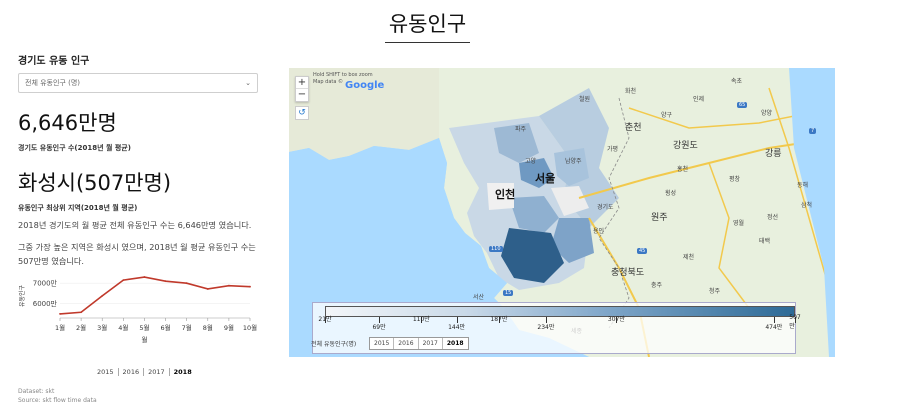 This screenshot has width=900, height=408. What do you see at coordinates (599, 231) in the screenshot?
I see `map-label-yongin: 용인` at bounding box center [599, 231].